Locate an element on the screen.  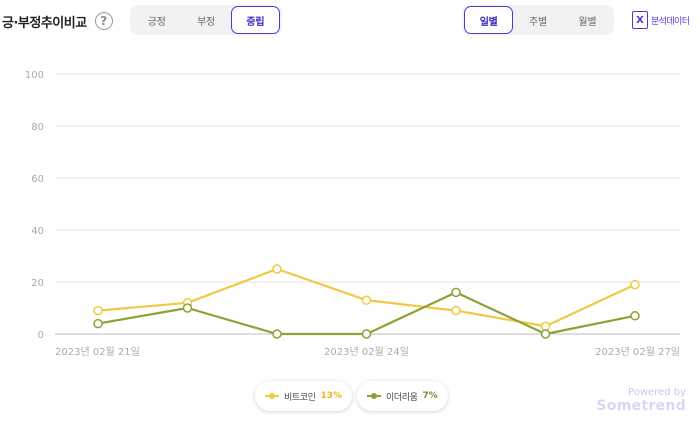
y-tick-label-20: 20 is located at coordinates (37, 283).